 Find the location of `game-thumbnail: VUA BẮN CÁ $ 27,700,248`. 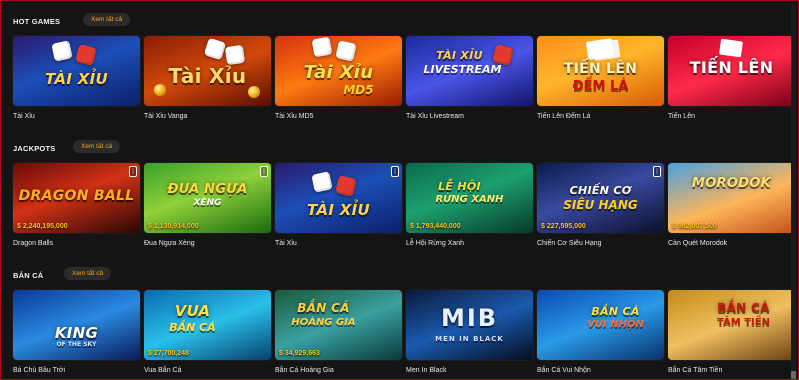

game-thumbnail: VUA BẮN CÁ $ 27,700,248 is located at coordinates (207, 325).